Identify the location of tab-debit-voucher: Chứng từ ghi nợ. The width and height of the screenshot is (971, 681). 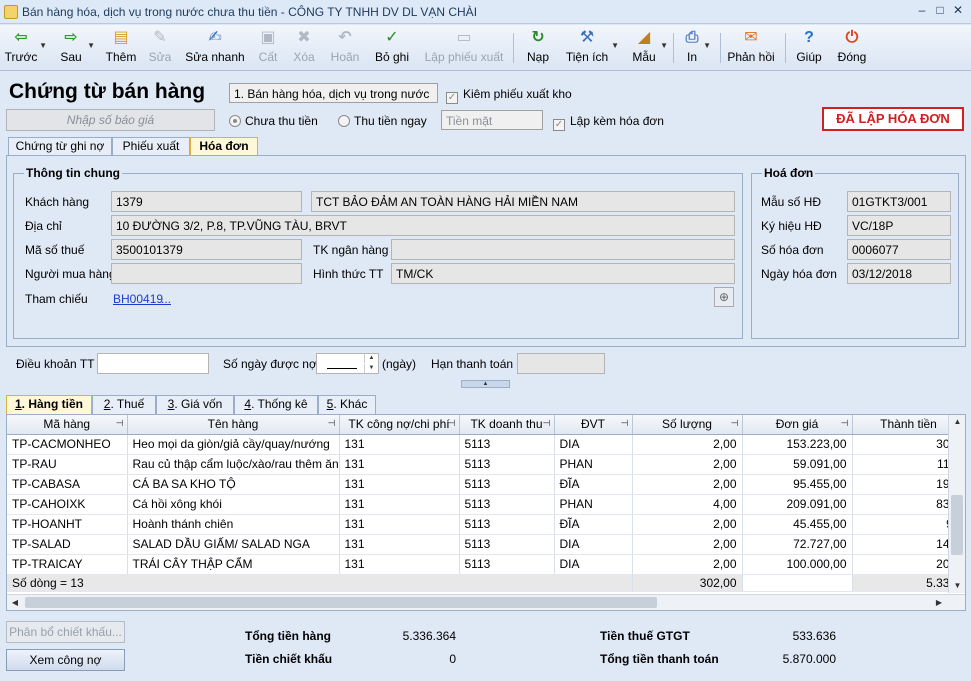
(60, 146).